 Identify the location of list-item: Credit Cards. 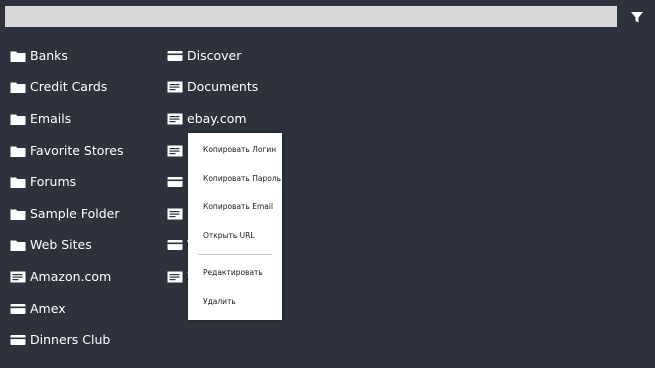
(66, 88).